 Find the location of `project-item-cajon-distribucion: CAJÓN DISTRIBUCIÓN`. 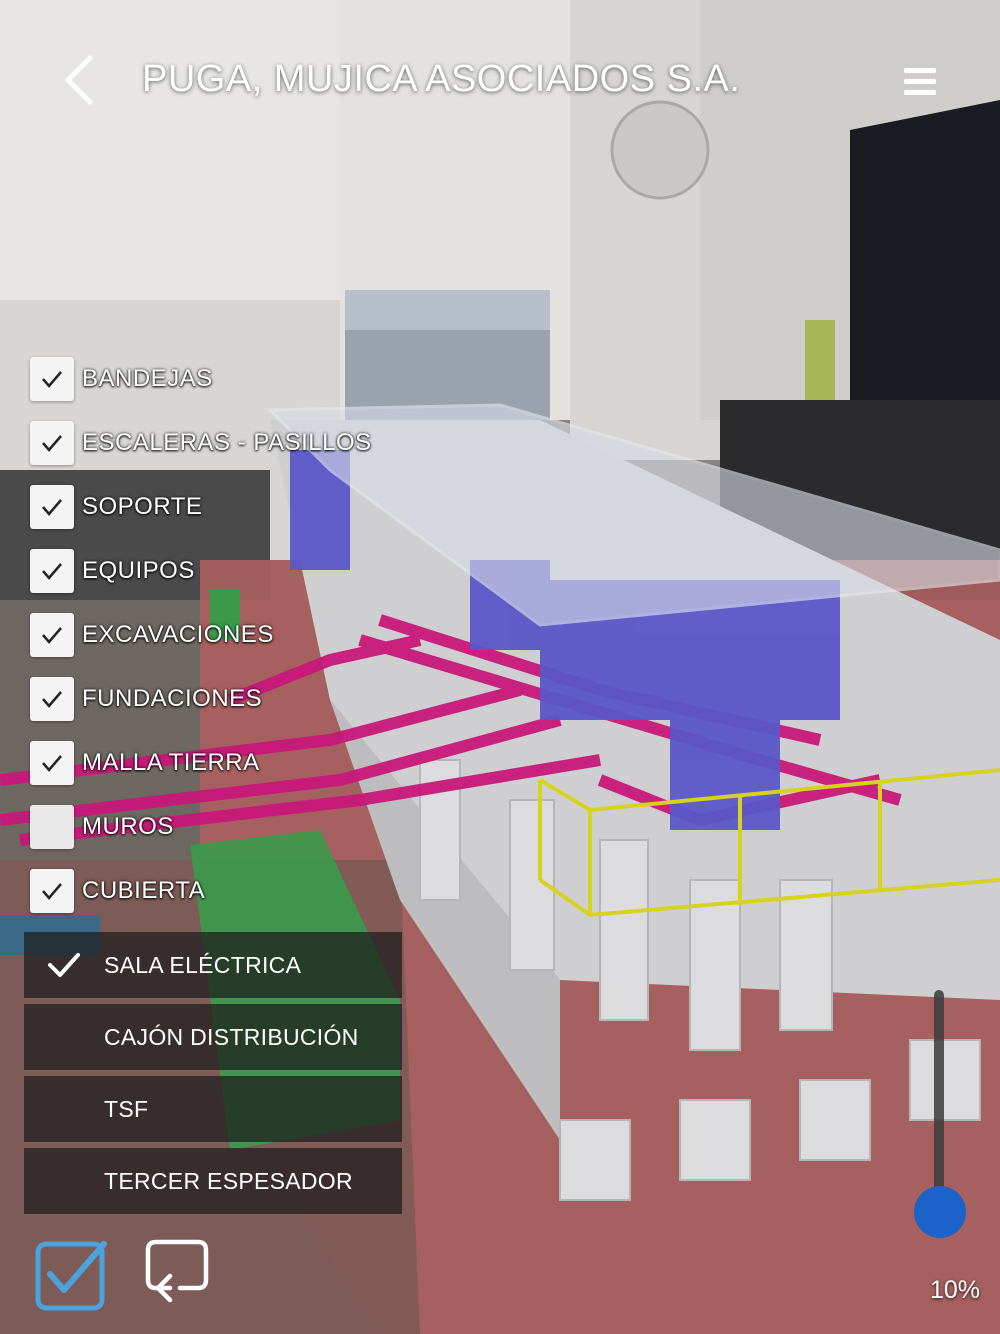

project-item-cajon-distribucion: CAJÓN DISTRIBUCIÓN is located at coordinates (213, 1037).